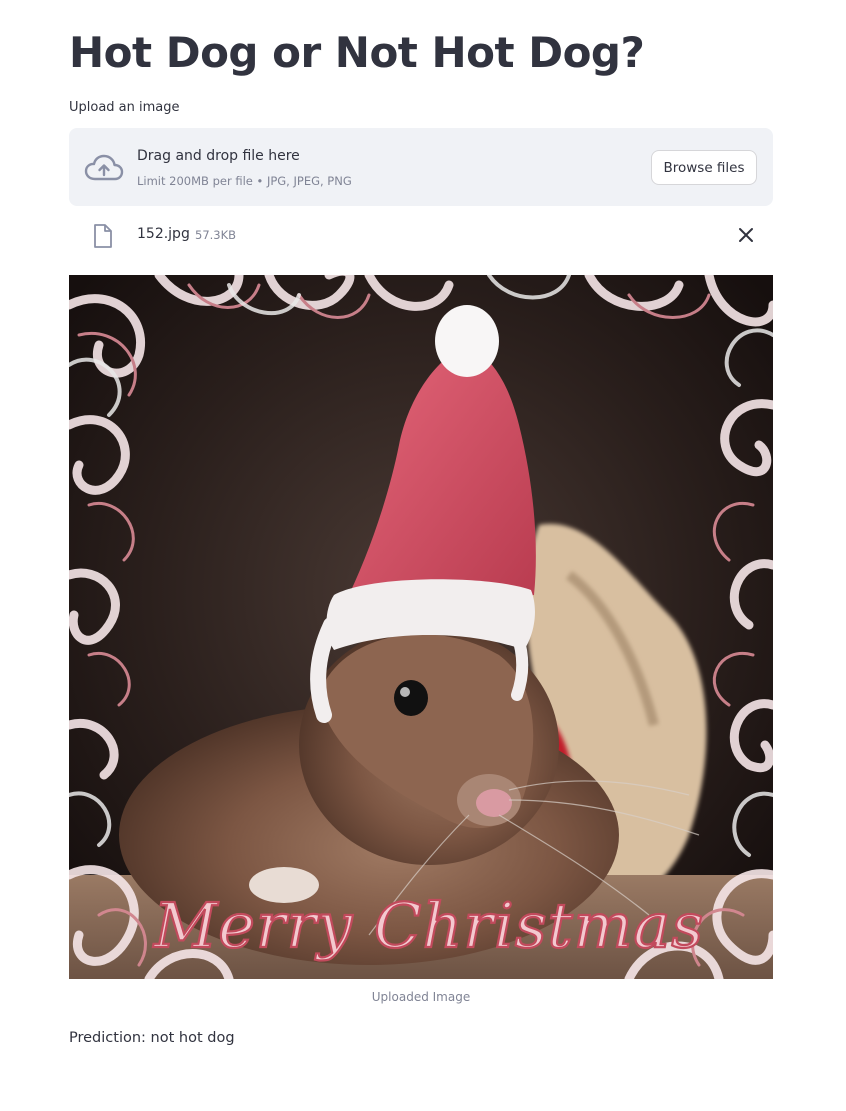  Describe the element at coordinates (357, 52) in the screenshot. I see `page-title: Hot Dog or Not Hot Dog?` at that location.